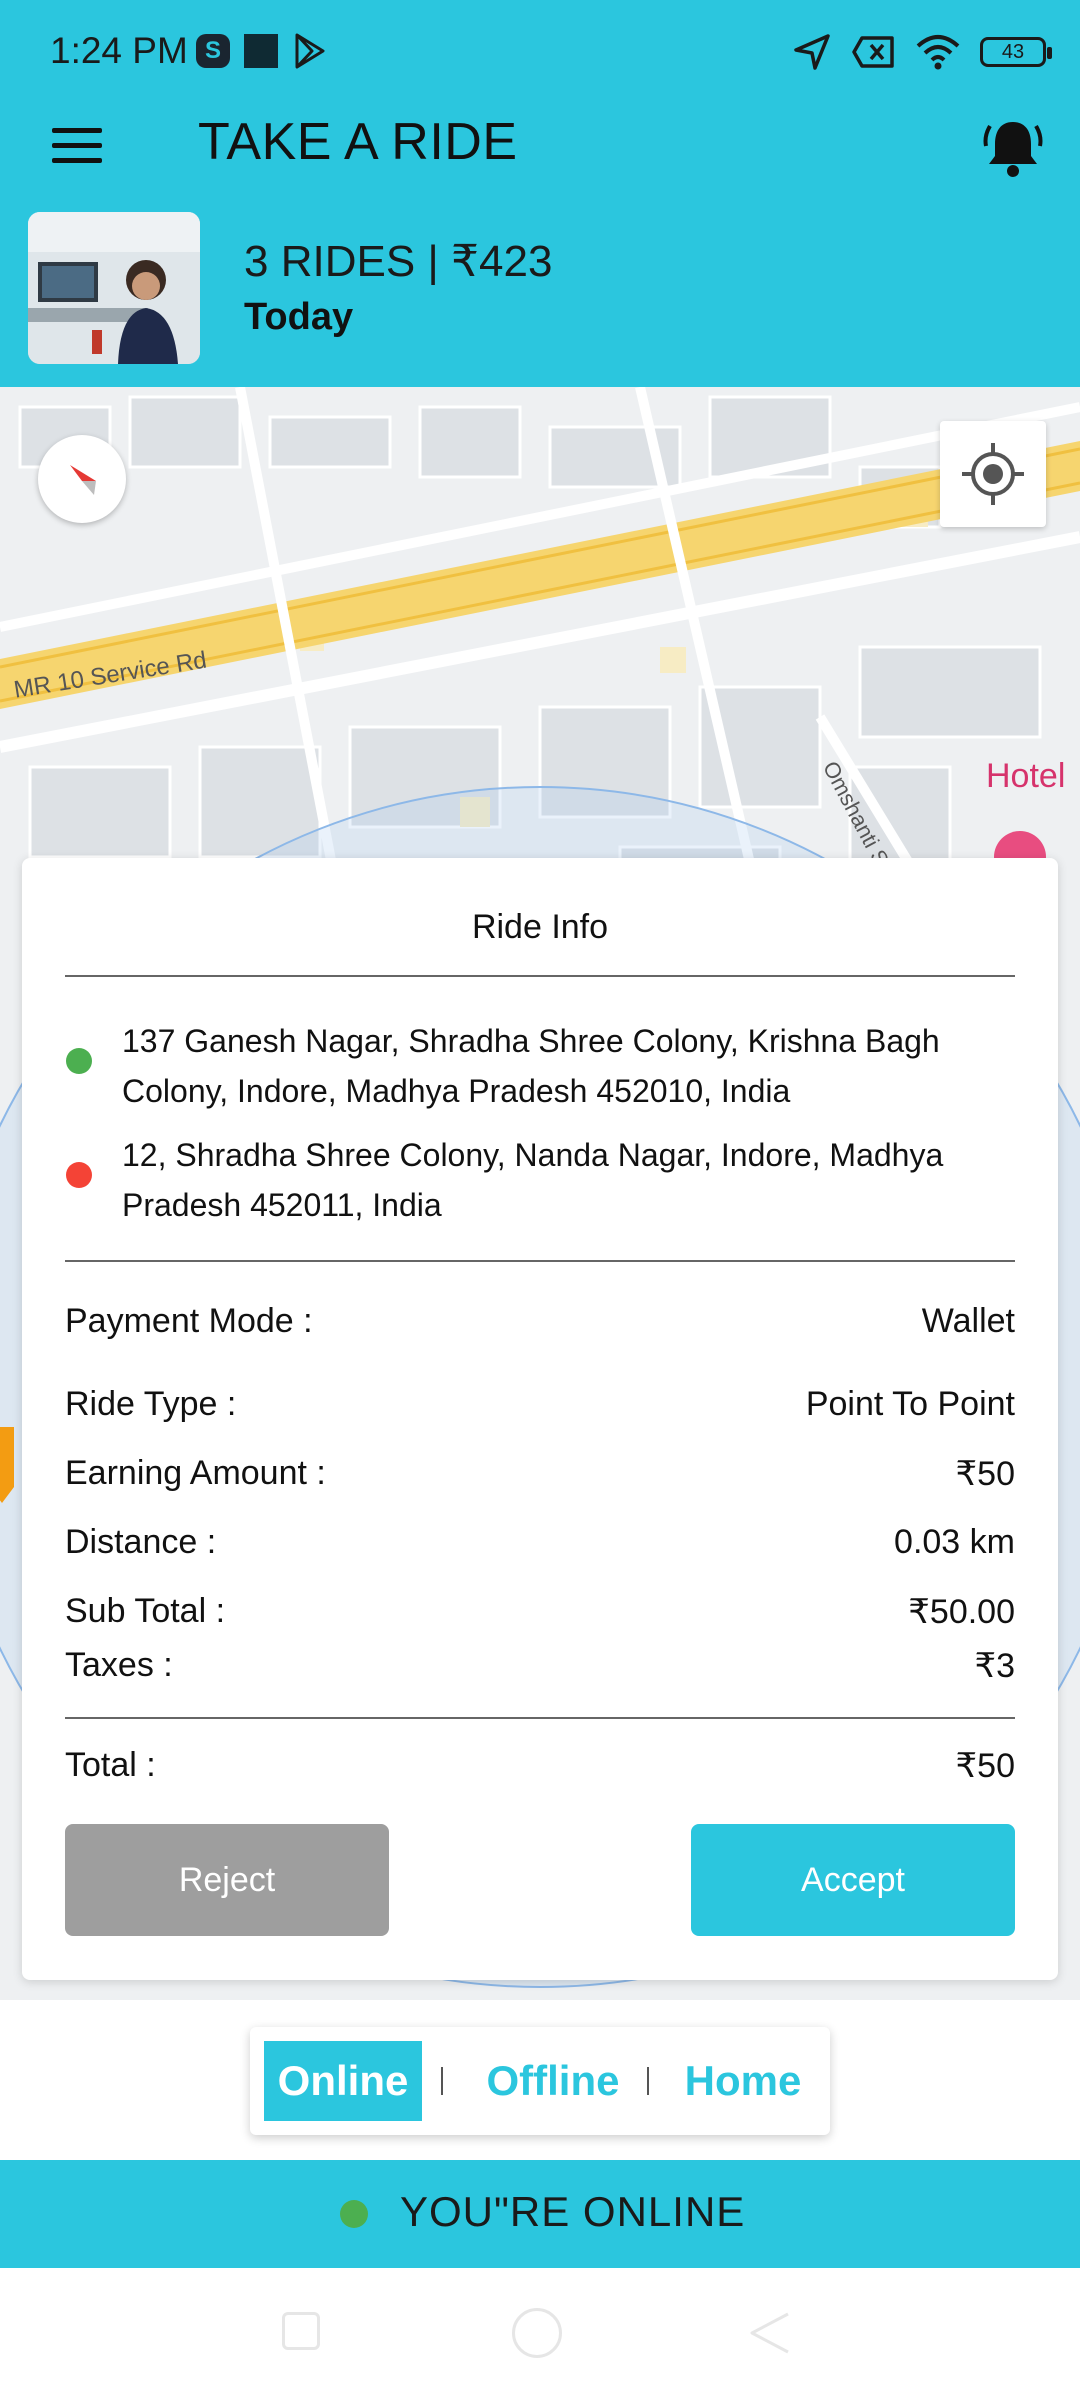  Describe the element at coordinates (910, 1404) in the screenshot. I see `row-value: Point To Point` at that location.